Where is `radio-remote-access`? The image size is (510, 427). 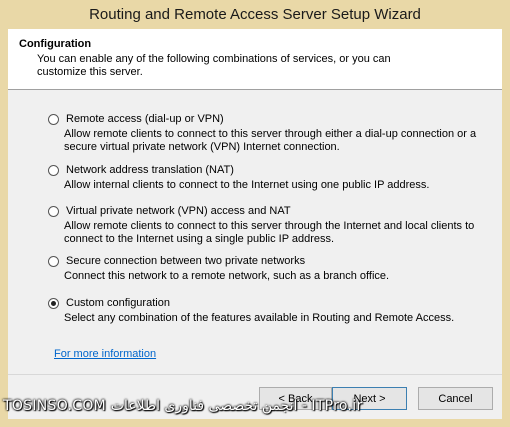 radio-remote-access is located at coordinates (53, 119).